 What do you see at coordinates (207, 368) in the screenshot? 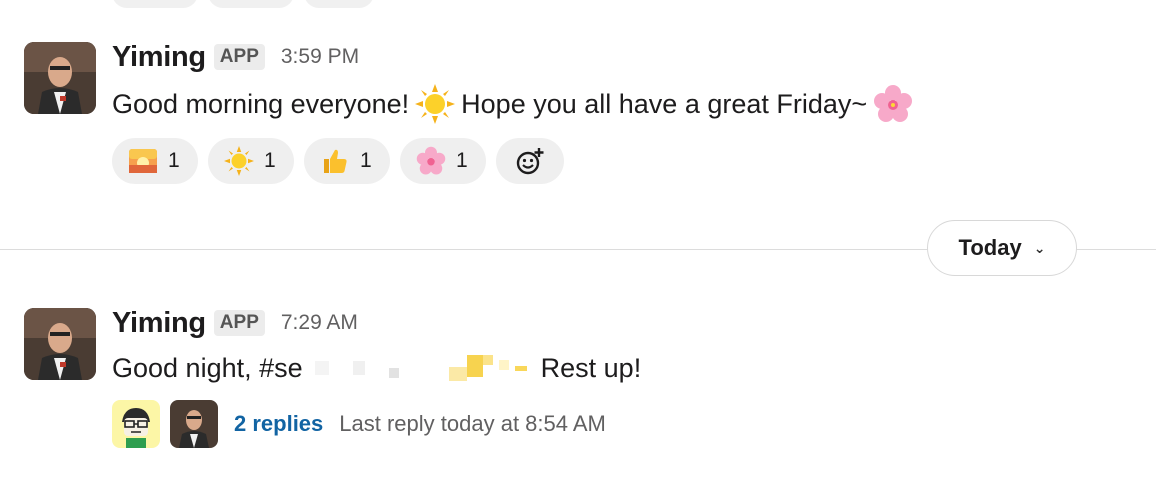
I see `channel-link: Good night, #se` at bounding box center [207, 368].